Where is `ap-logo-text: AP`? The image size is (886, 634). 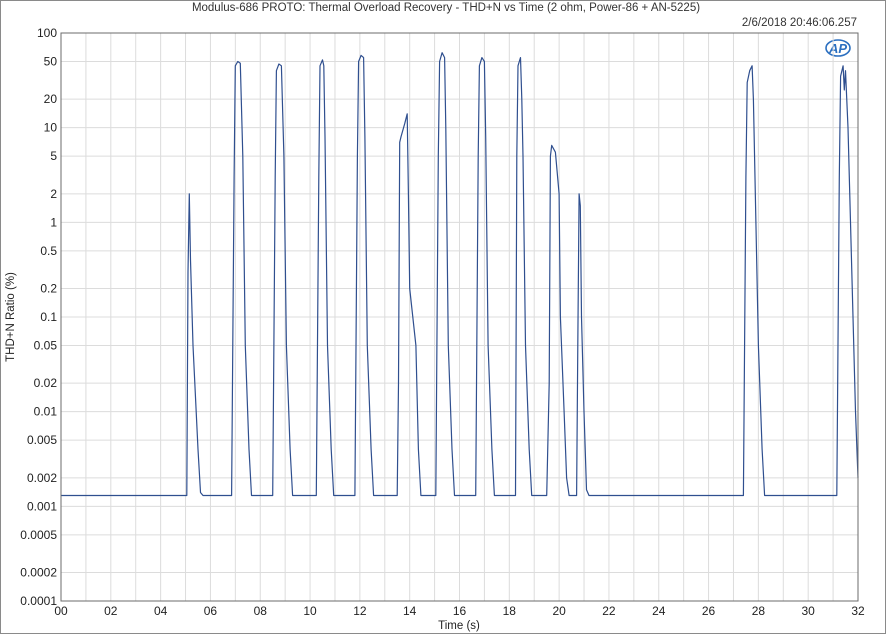 ap-logo-text: AP is located at coordinates (837, 48).